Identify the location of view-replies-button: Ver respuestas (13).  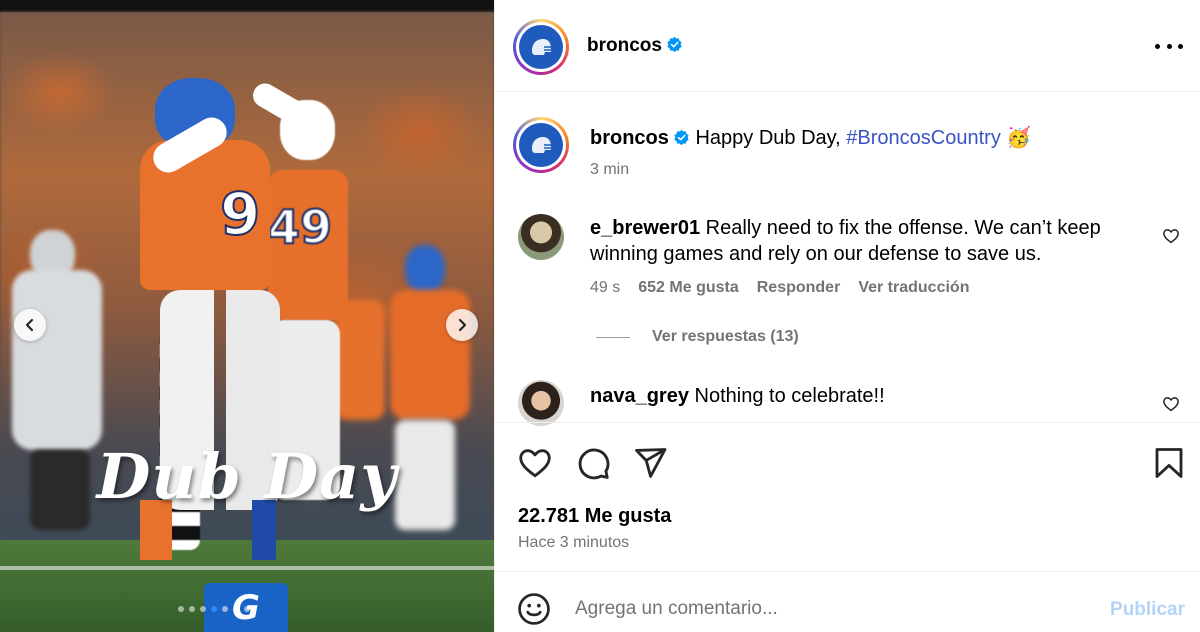
(697, 337).